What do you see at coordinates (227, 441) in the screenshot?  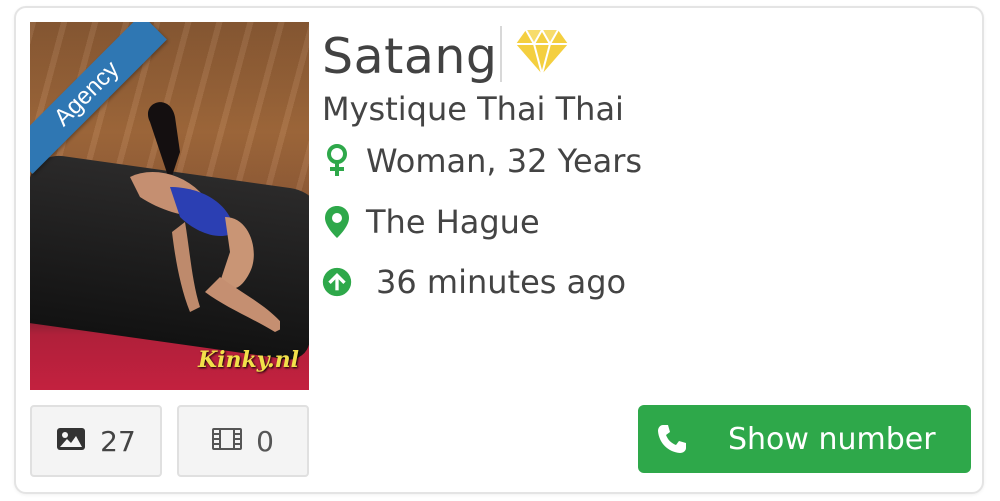 I see `film-icon` at bounding box center [227, 441].